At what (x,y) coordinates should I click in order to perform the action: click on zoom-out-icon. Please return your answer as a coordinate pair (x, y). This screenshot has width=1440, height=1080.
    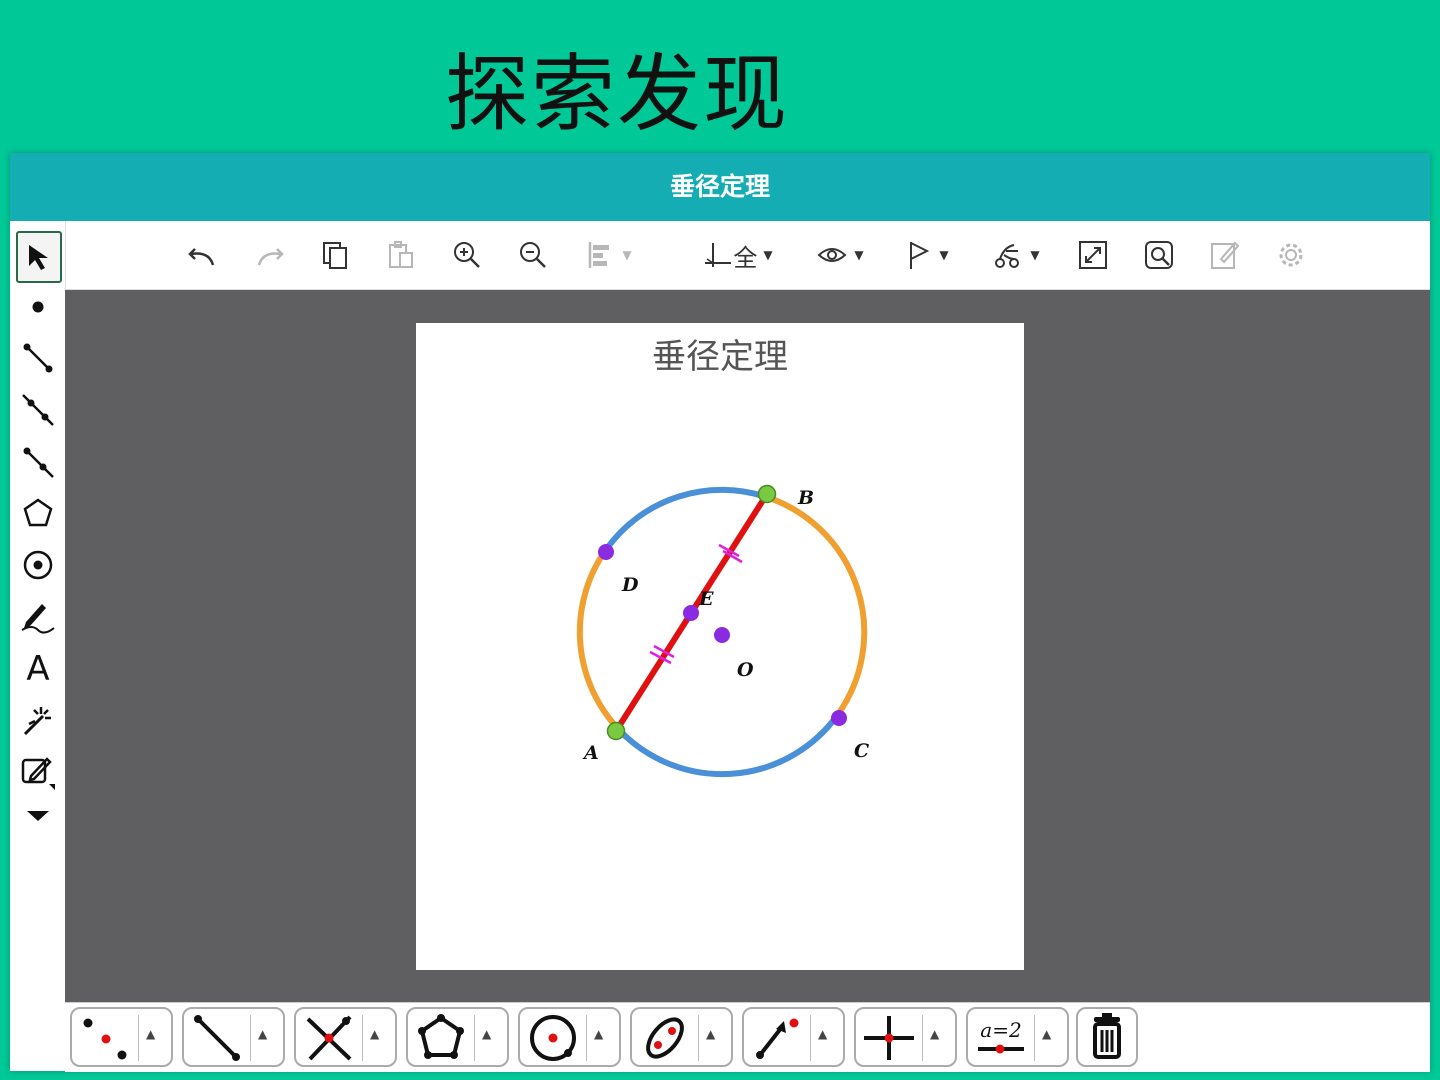
    Looking at the image, I should click on (533, 255).